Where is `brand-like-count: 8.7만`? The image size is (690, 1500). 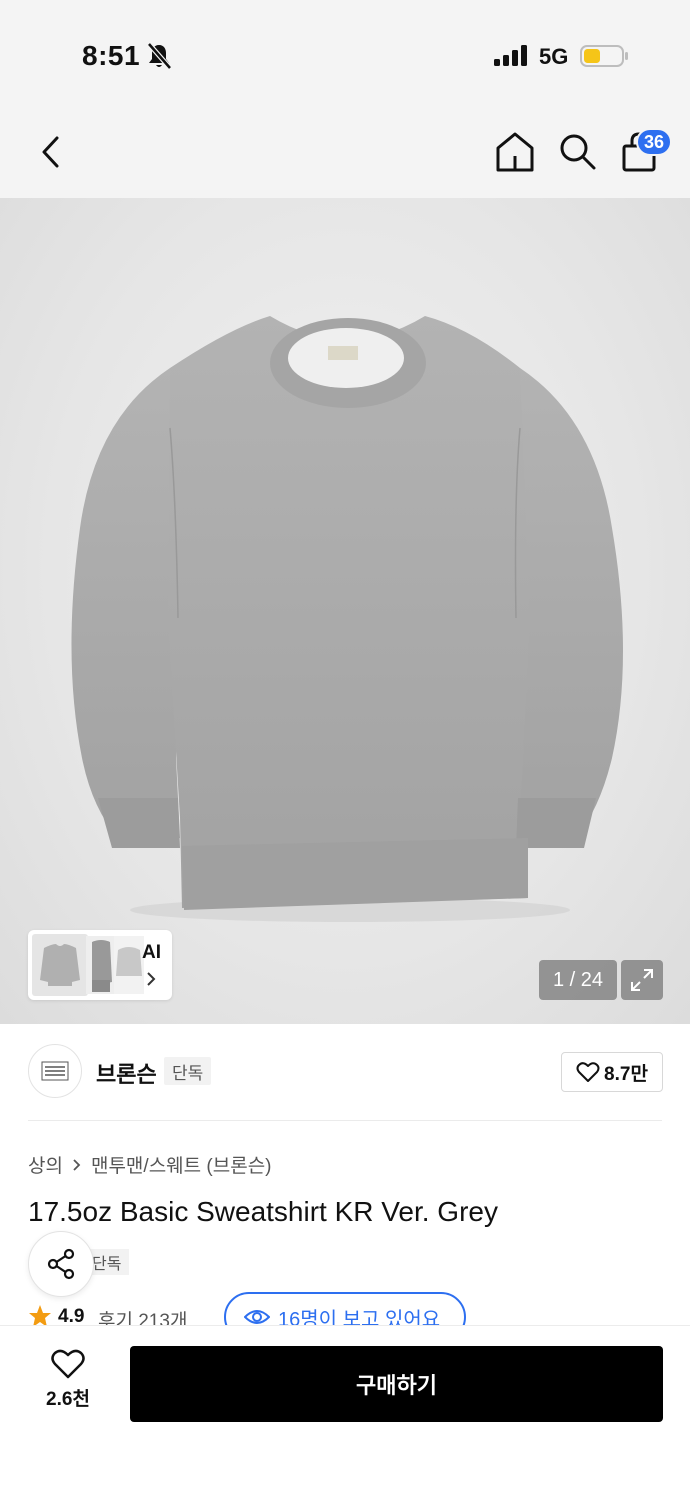 brand-like-count: 8.7만 is located at coordinates (626, 1074).